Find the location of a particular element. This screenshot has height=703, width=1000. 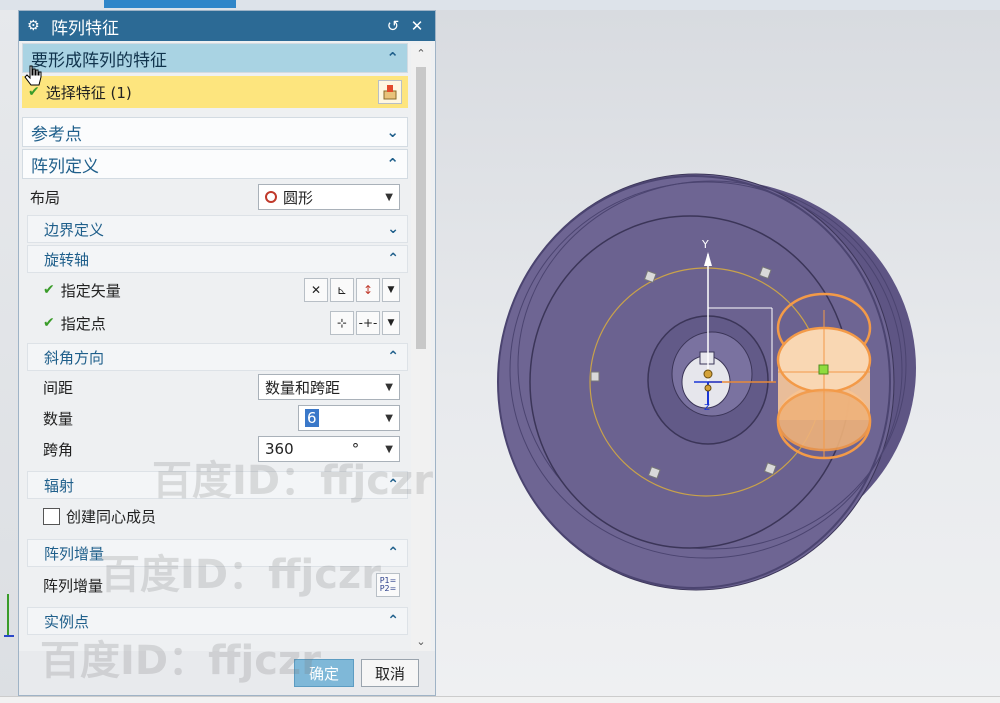

instance-point-header: 实例点 ⌃ is located at coordinates (217, 621).